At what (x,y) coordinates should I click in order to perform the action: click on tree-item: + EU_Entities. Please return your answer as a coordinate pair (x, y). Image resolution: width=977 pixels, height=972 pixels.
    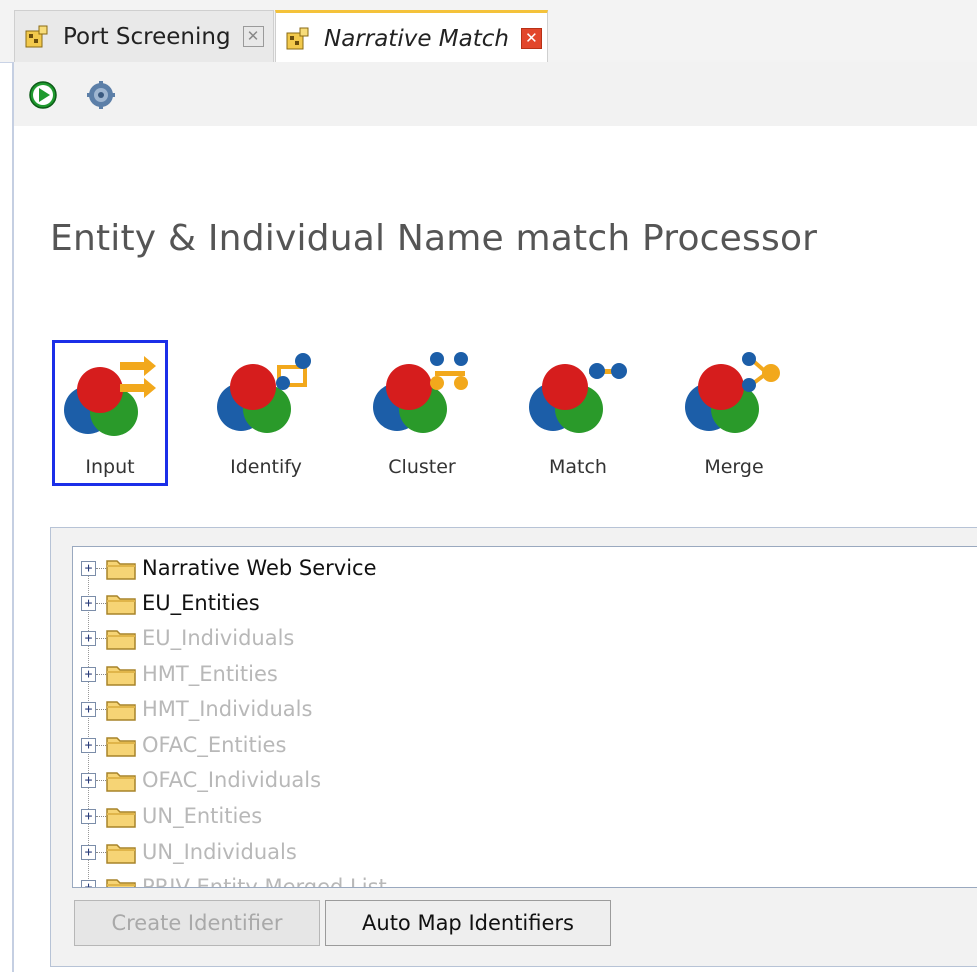
    Looking at the image, I should click on (170, 603).